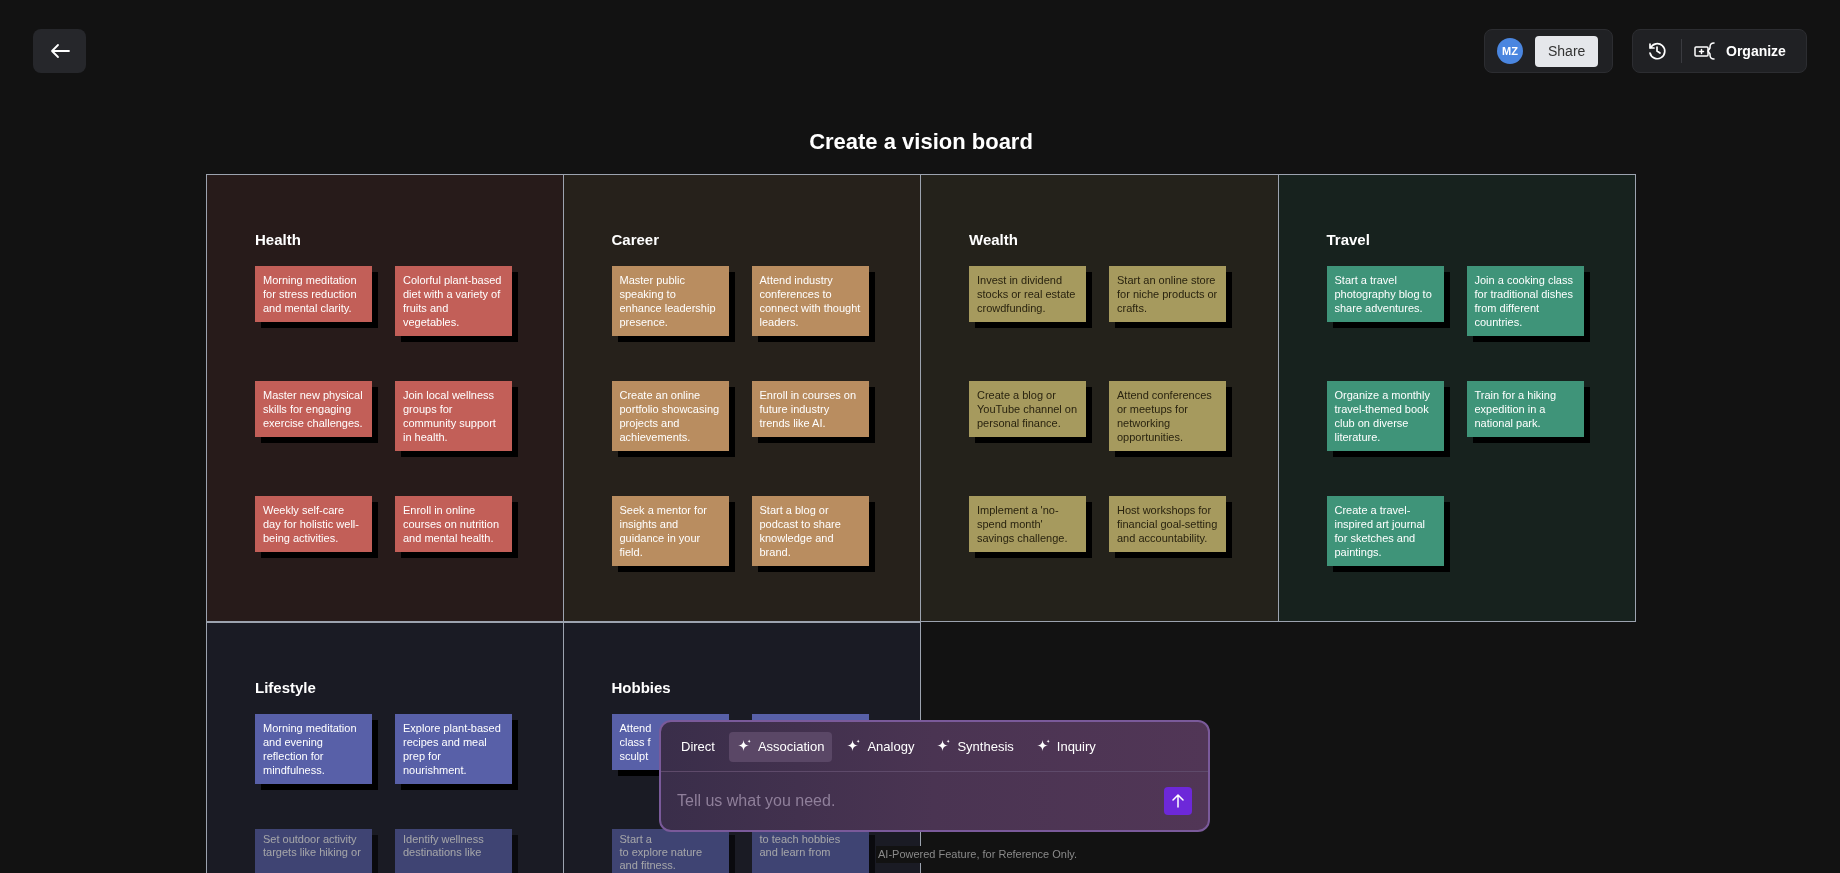 Image resolution: width=1840 pixels, height=873 pixels. What do you see at coordinates (994, 240) in the screenshot?
I see `category-heading: Wealth` at bounding box center [994, 240].